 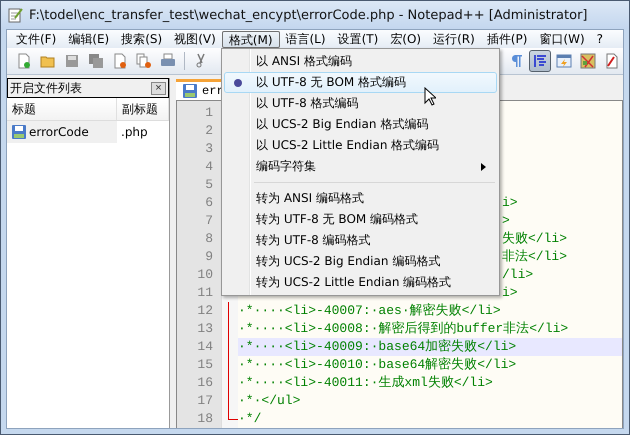 I want to click on line-number: 7, so click(x=209, y=221).